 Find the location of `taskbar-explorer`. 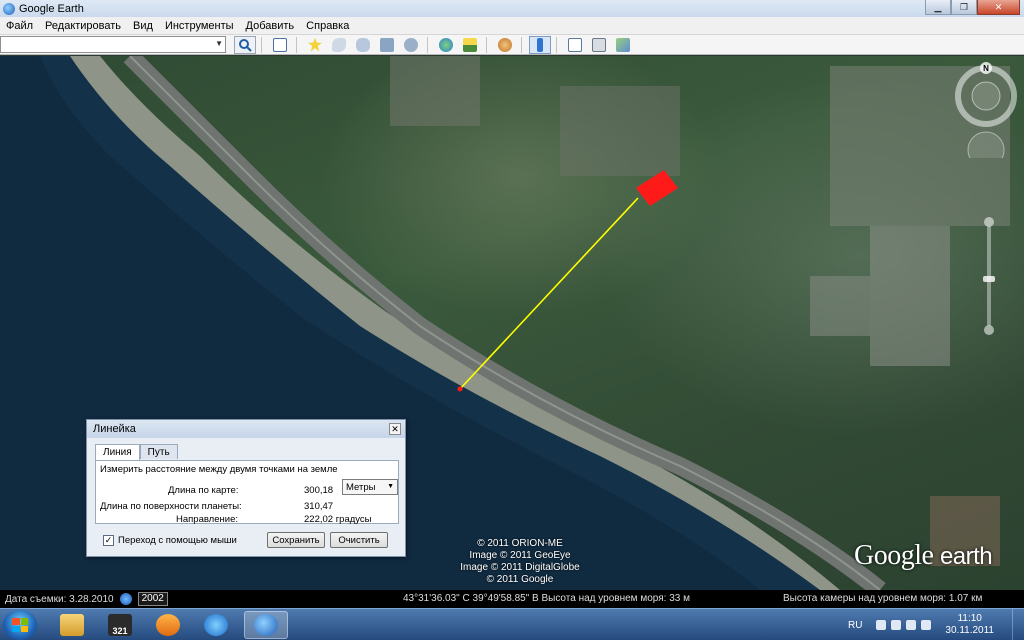

taskbar-explorer is located at coordinates (72, 625).